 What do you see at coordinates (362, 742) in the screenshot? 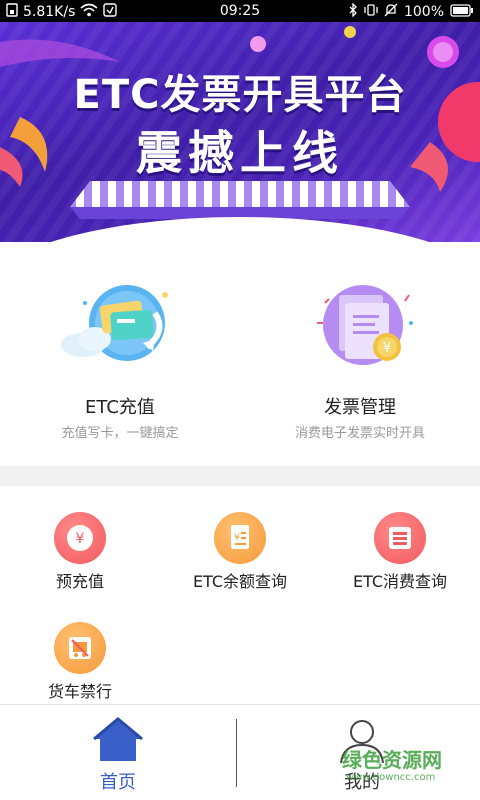
I see `user-icon` at bounding box center [362, 742].